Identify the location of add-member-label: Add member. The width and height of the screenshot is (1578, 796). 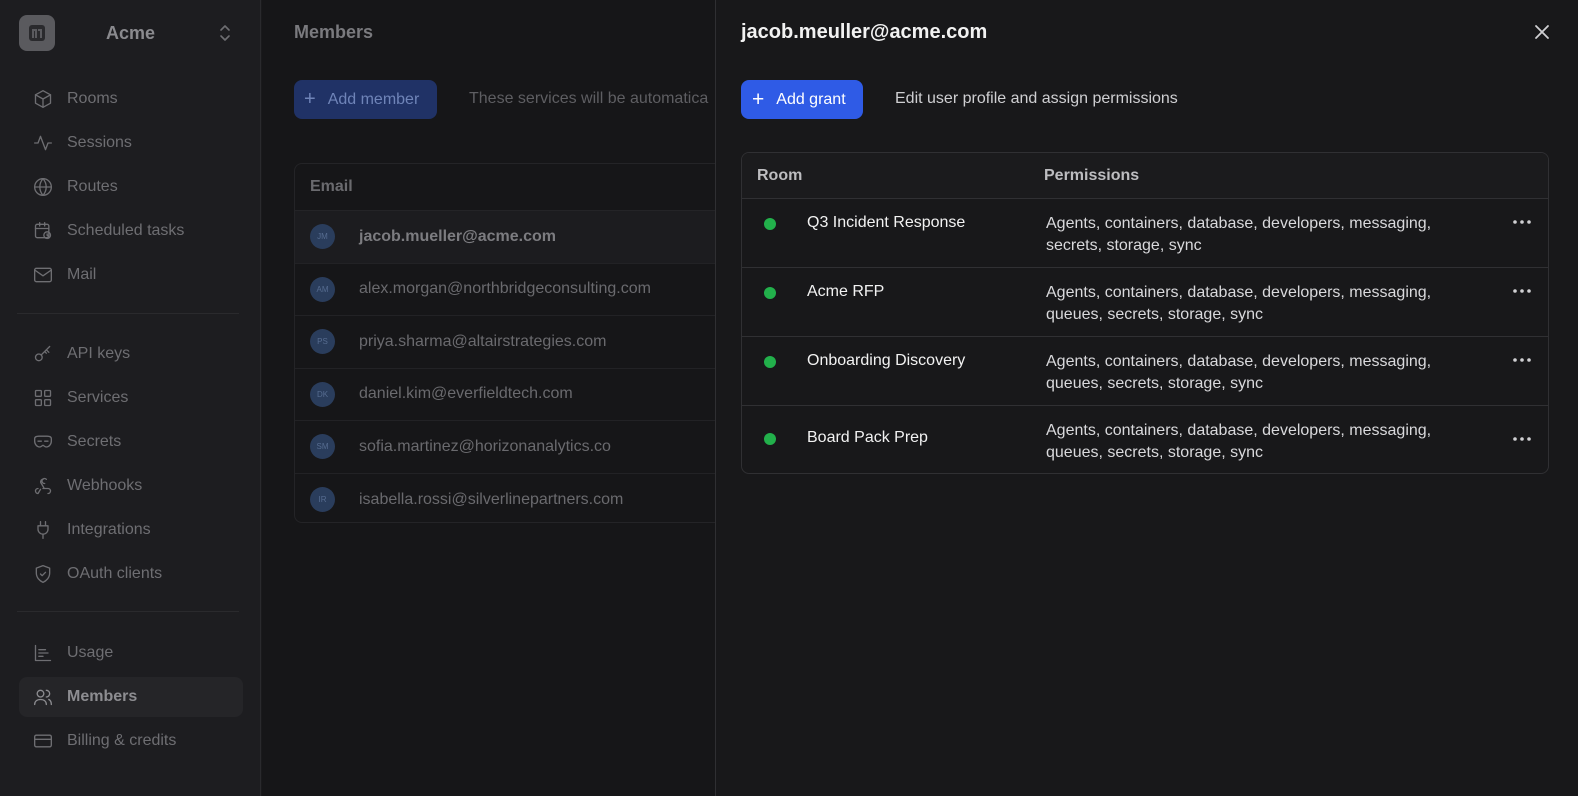
(373, 99).